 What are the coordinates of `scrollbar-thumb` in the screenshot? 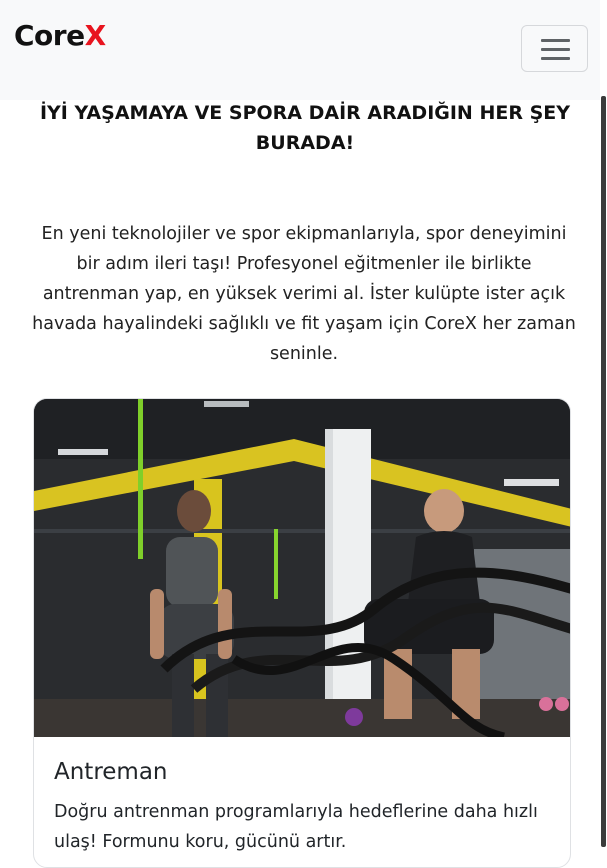 It's located at (603, 471).